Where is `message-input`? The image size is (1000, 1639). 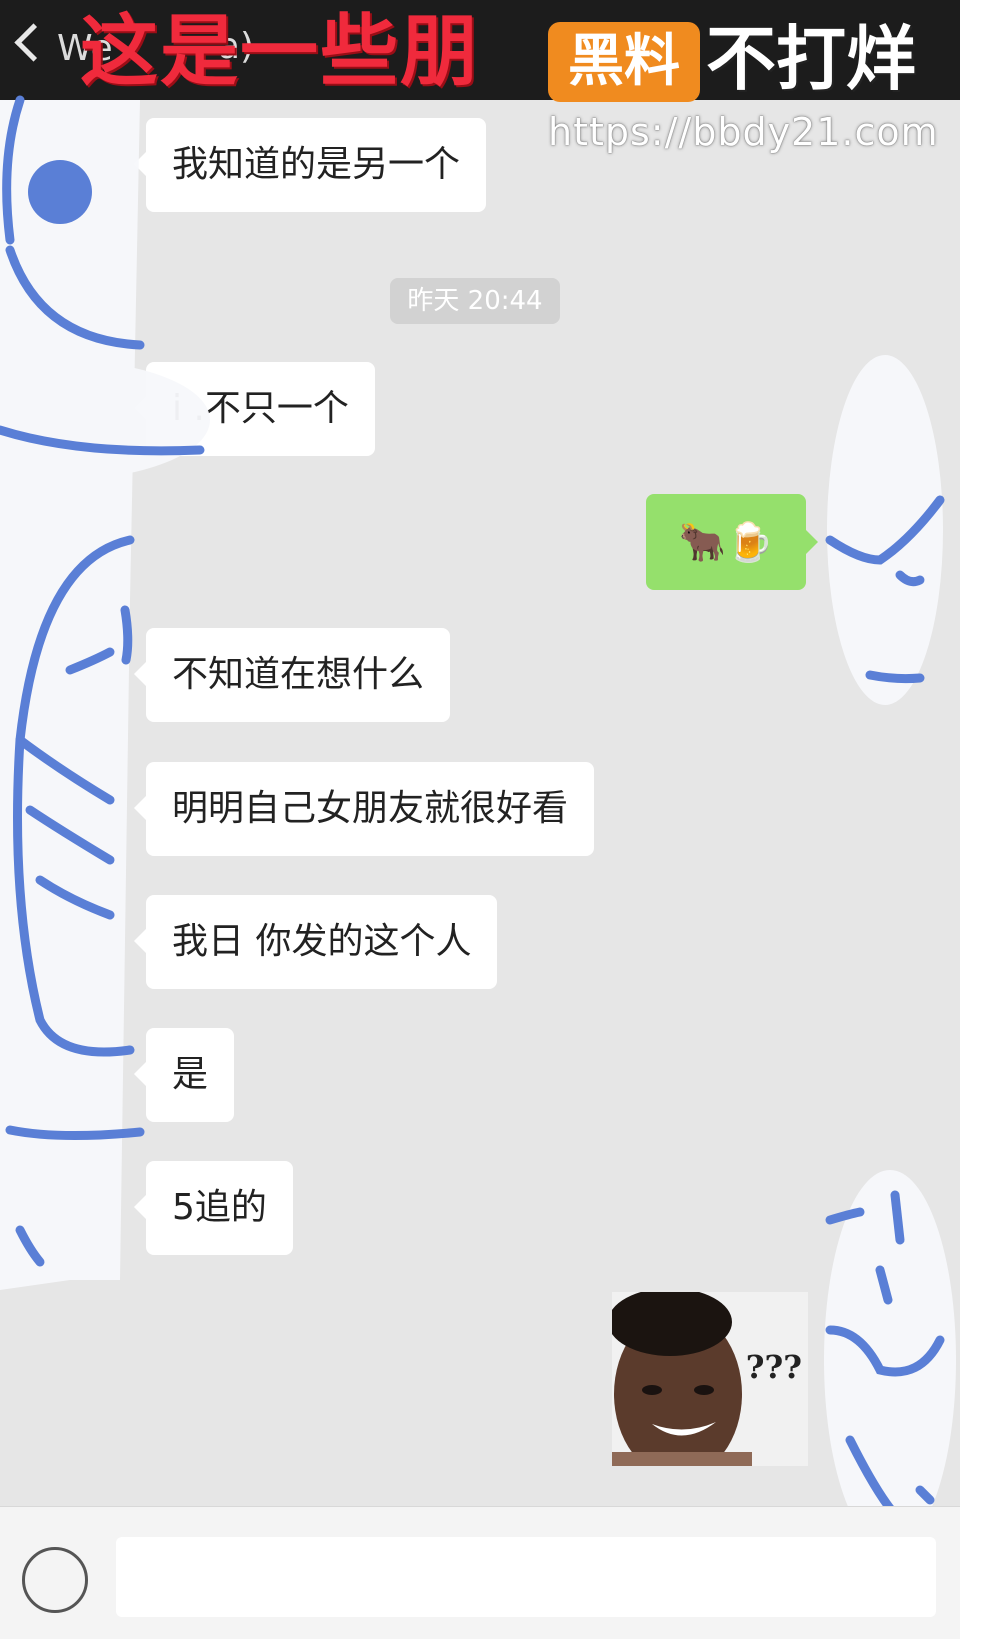 message-input is located at coordinates (526, 1577).